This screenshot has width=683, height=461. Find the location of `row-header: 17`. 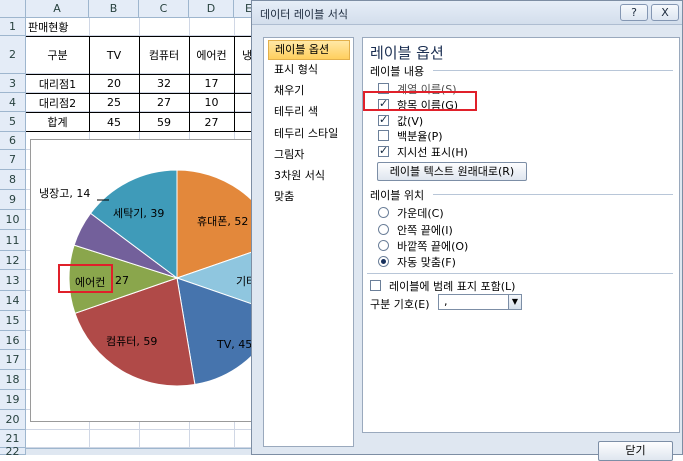

row-header: 17 is located at coordinates (13, 360).